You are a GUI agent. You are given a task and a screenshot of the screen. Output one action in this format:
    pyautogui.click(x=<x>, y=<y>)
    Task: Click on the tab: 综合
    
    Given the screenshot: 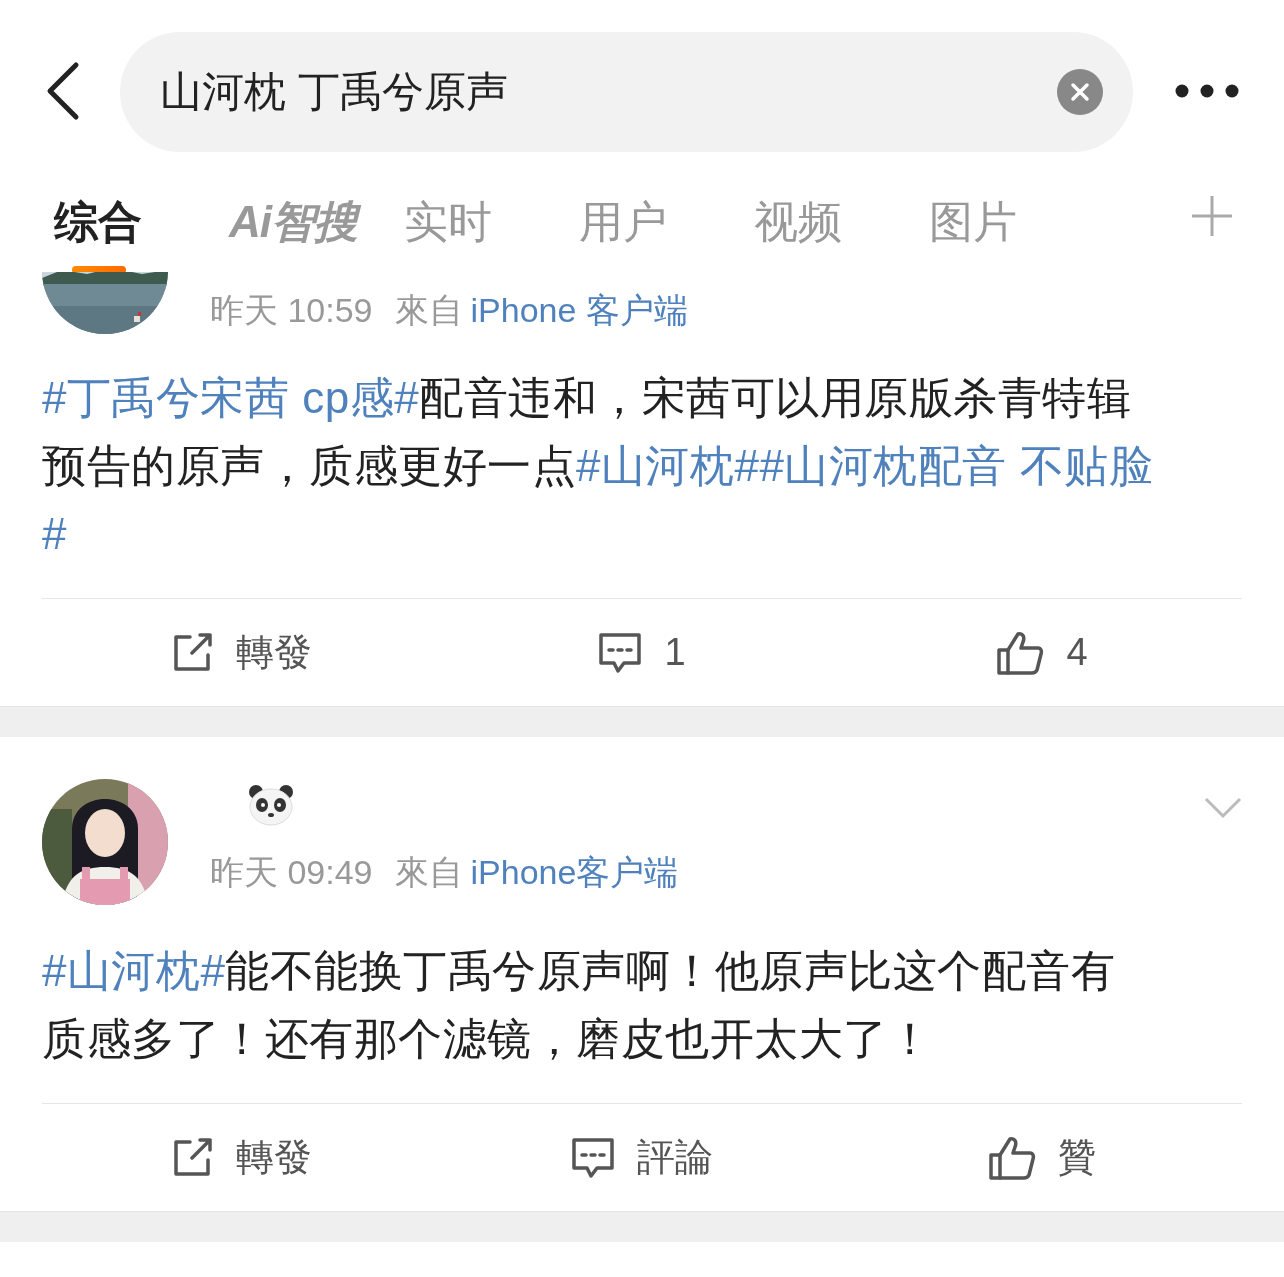 What is the action you would take?
    pyautogui.click(x=98, y=222)
    